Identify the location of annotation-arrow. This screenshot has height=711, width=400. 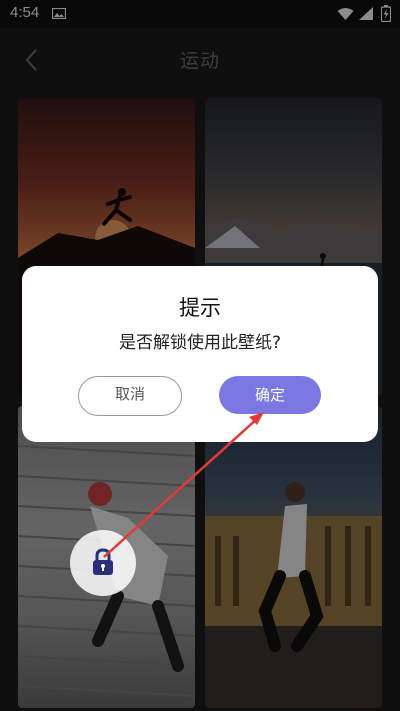
(183, 485).